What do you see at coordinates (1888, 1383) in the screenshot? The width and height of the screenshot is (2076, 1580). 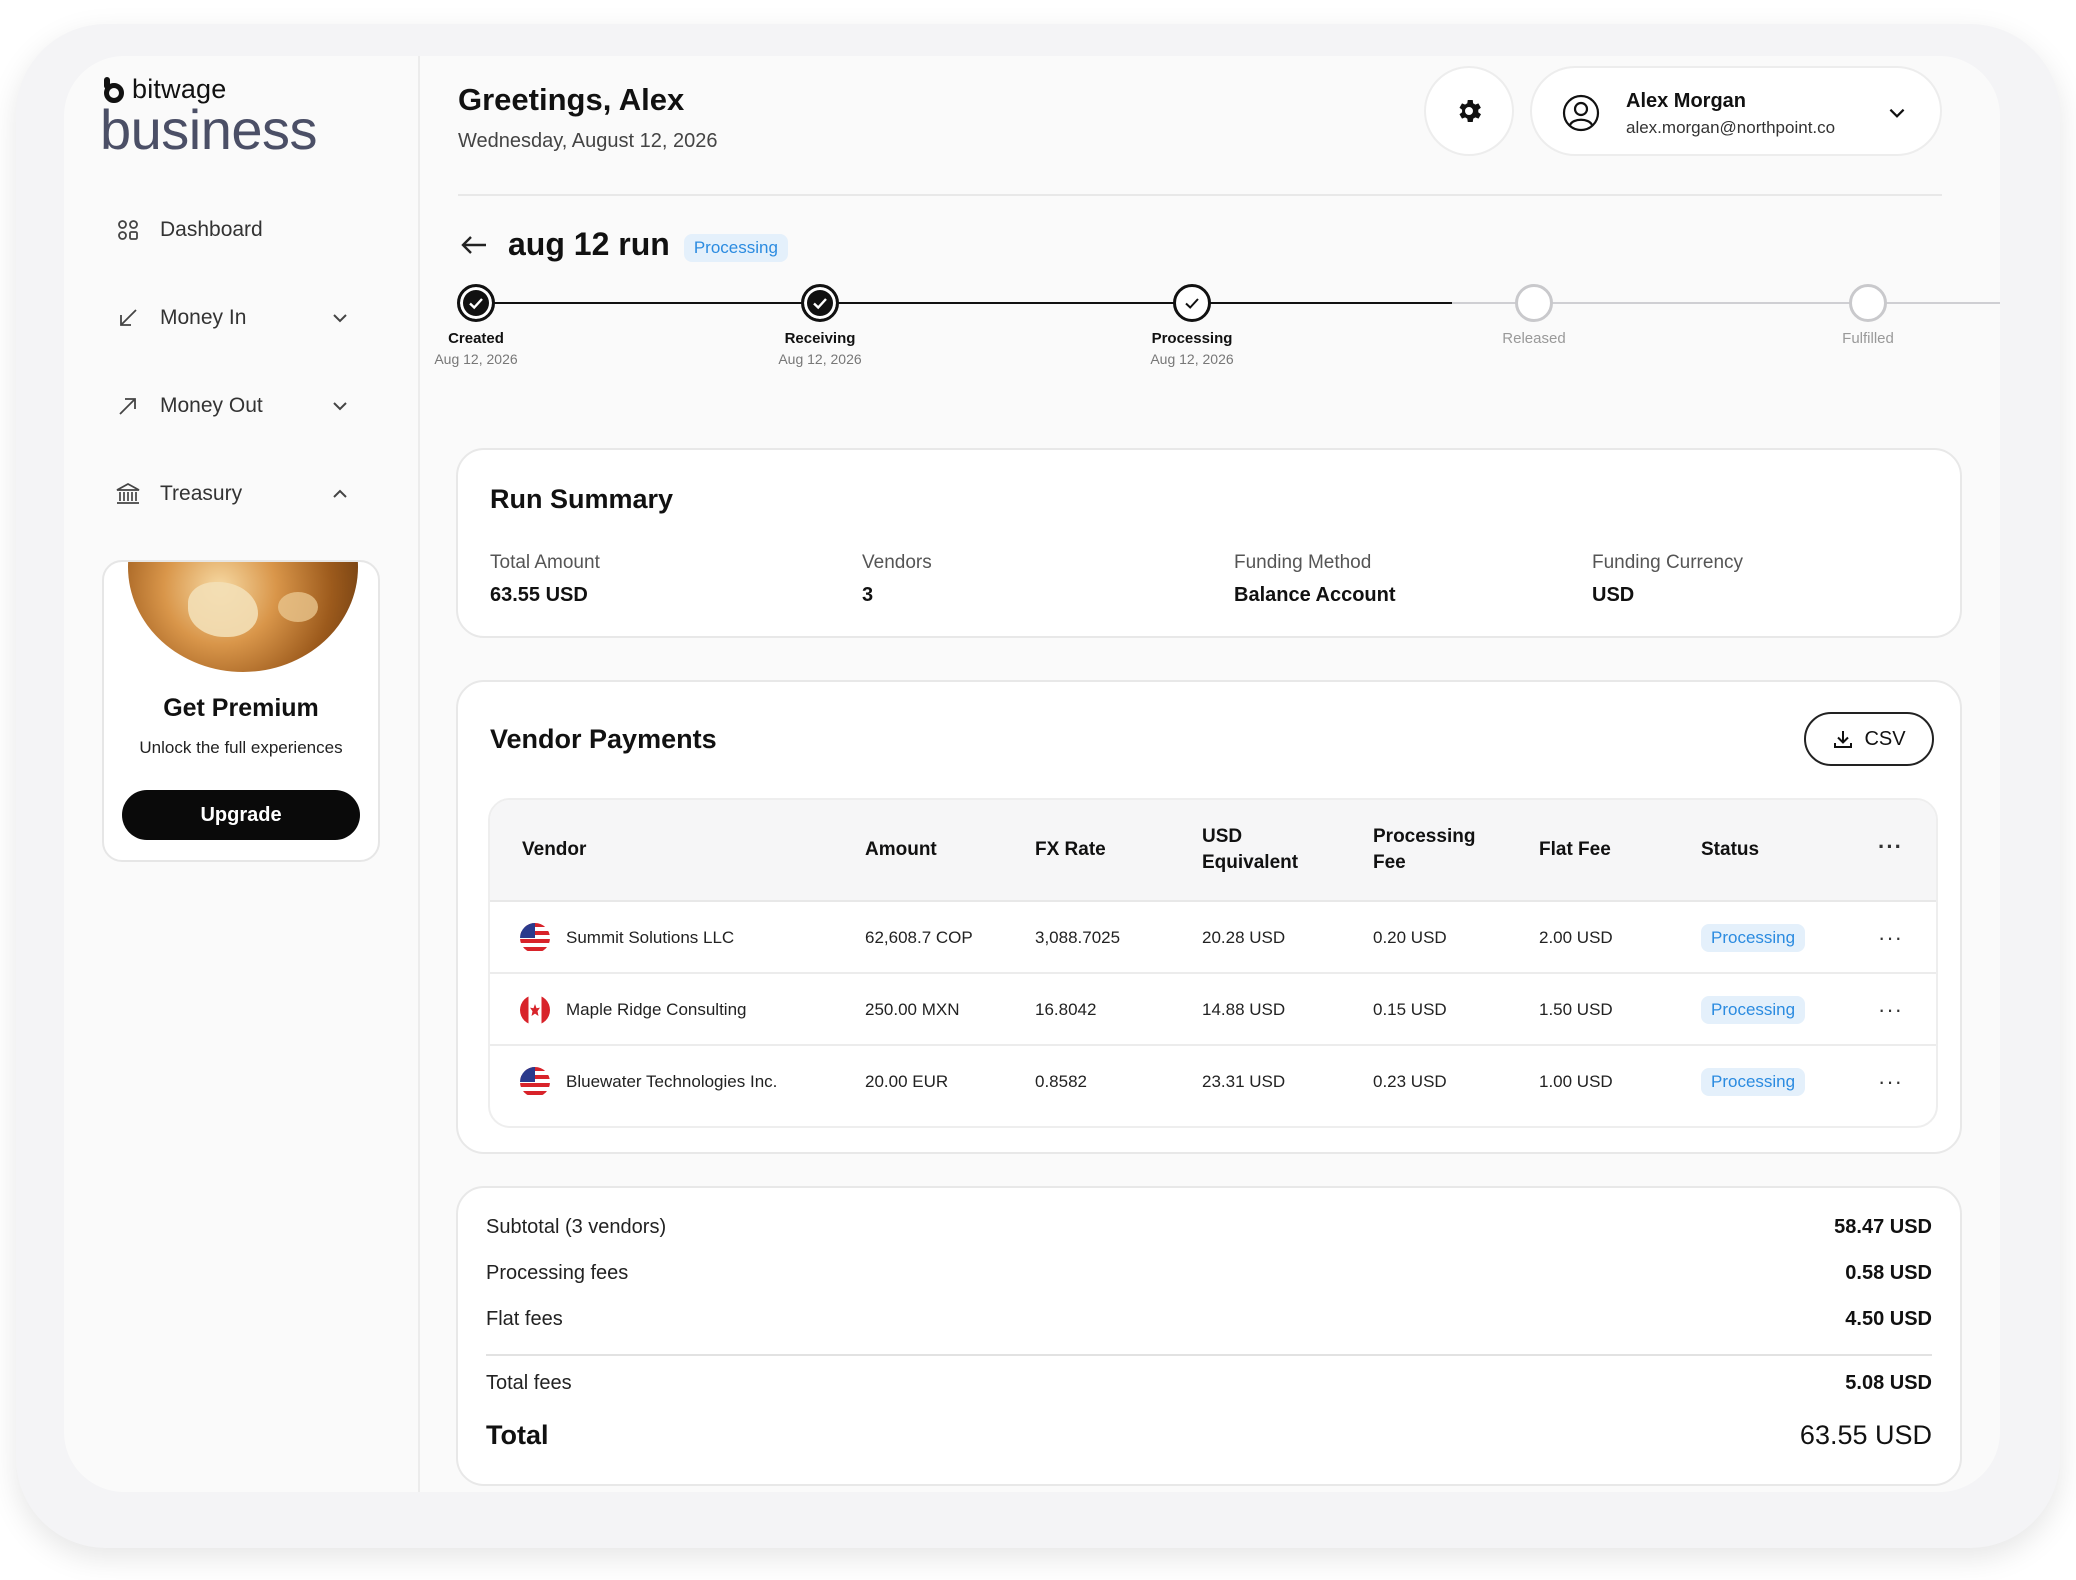 I see `total-fees-value: 5.08 USD` at bounding box center [1888, 1383].